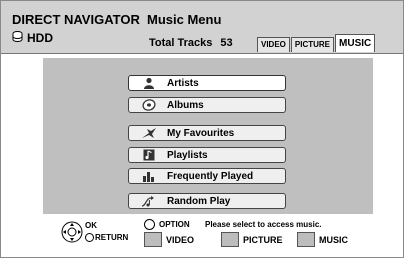 This screenshot has height=259, width=404. I want to click on menu-item-label: Albums, so click(185, 105).